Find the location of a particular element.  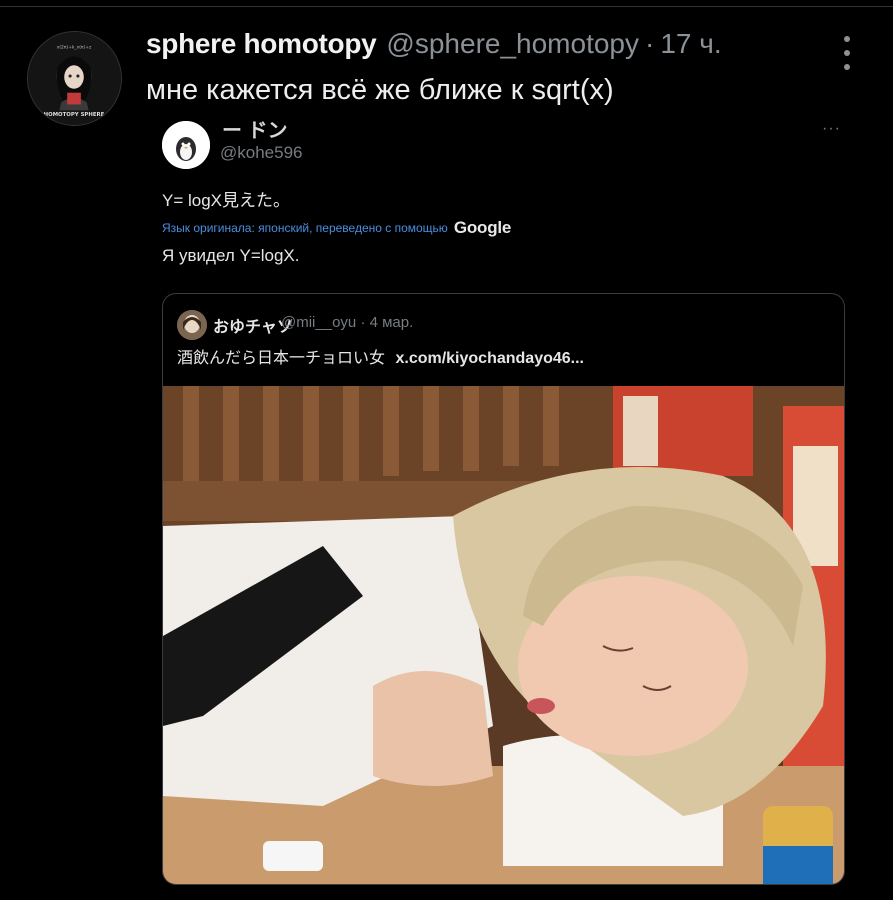

quoted-author-avatar is located at coordinates (186, 145).